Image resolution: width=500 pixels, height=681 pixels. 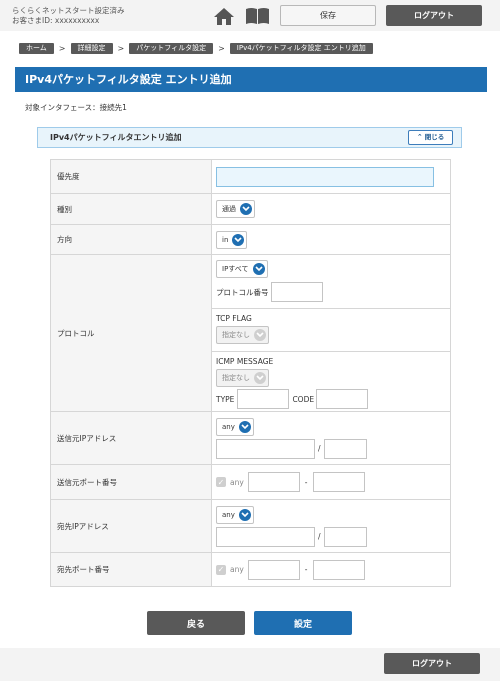 I want to click on source-port-any-label: any, so click(x=237, y=482).